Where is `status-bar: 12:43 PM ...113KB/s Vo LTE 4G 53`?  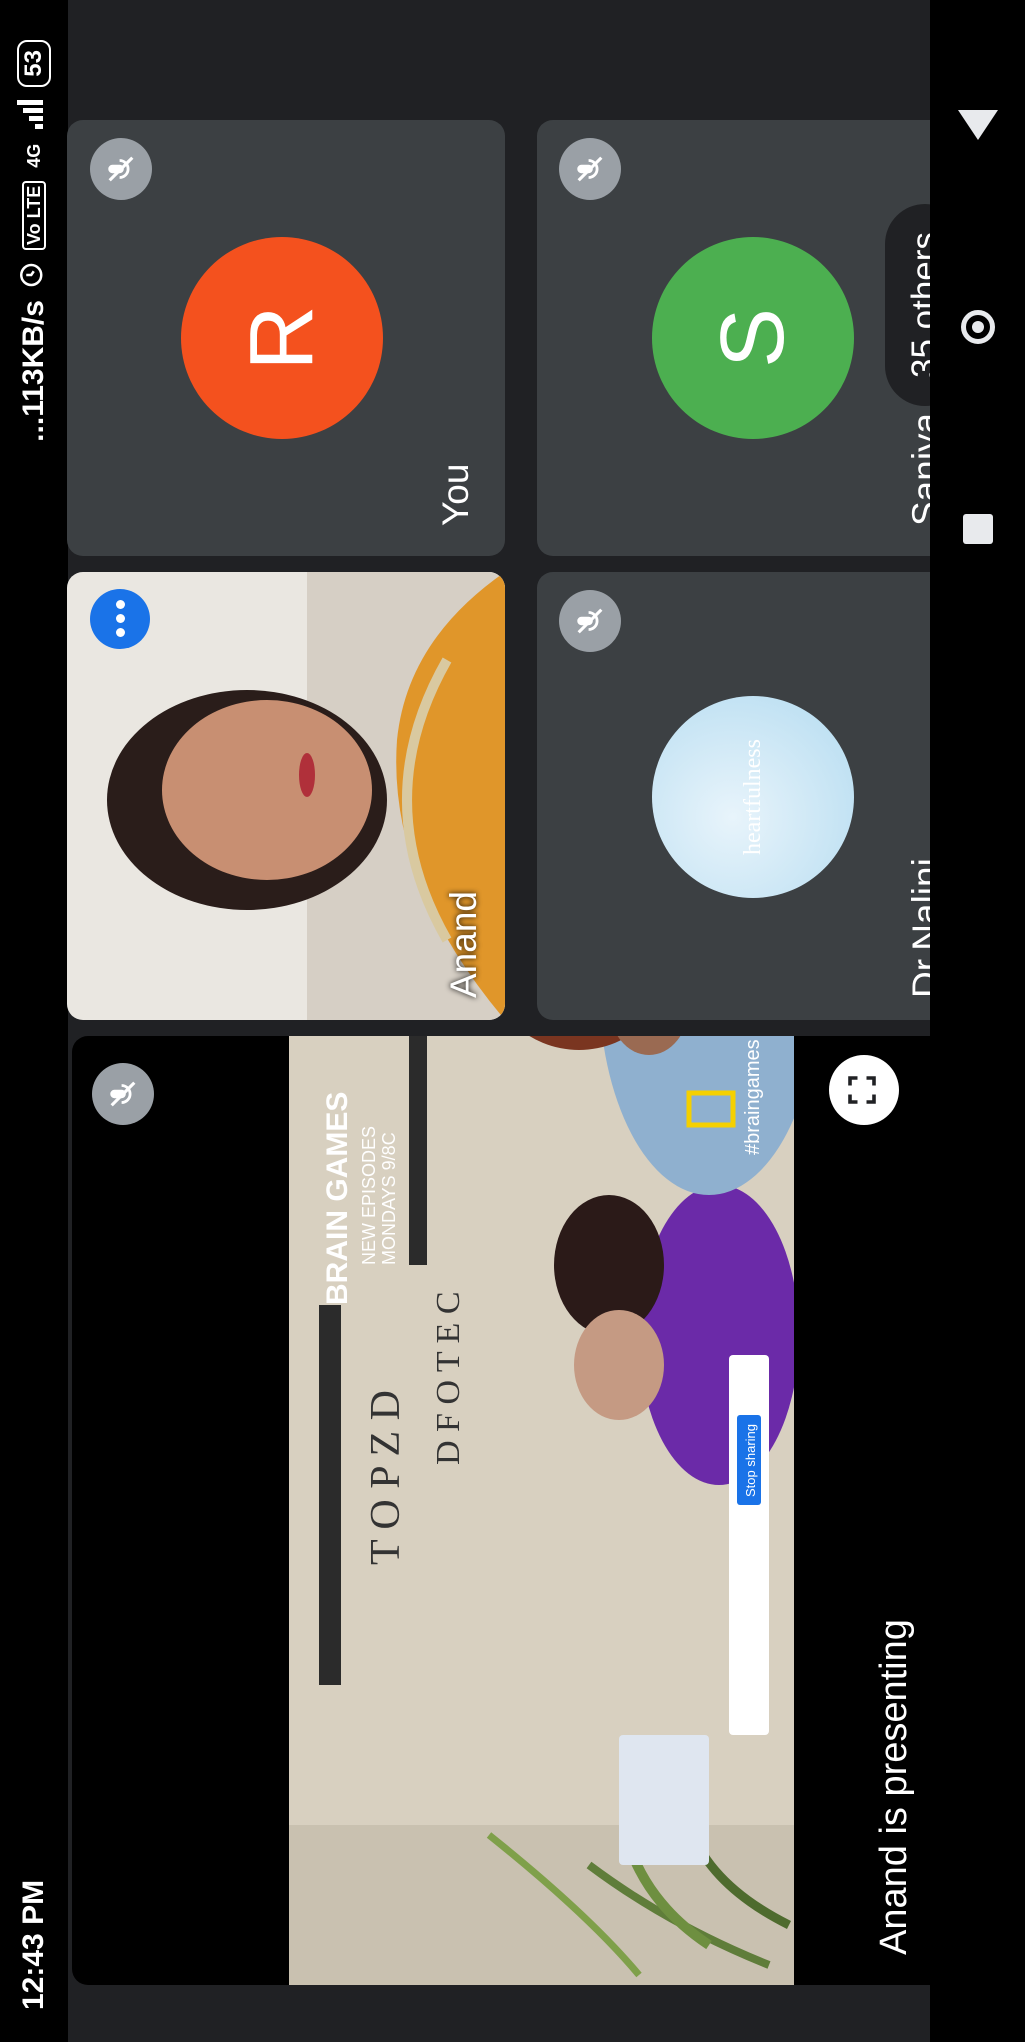 status-bar: 12:43 PM ...113KB/s Vo LTE 4G 53 is located at coordinates (34, 1021).